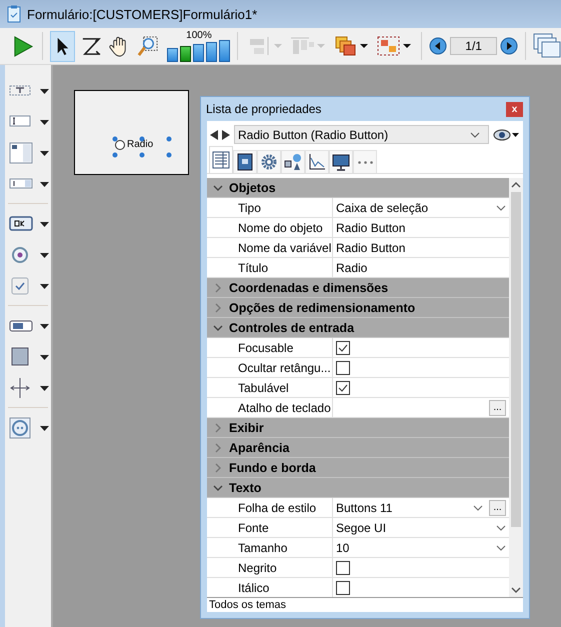 The width and height of the screenshot is (561, 627). Describe the element at coordinates (358, 328) in the screenshot. I see `section-header: Controles de entrada` at that location.